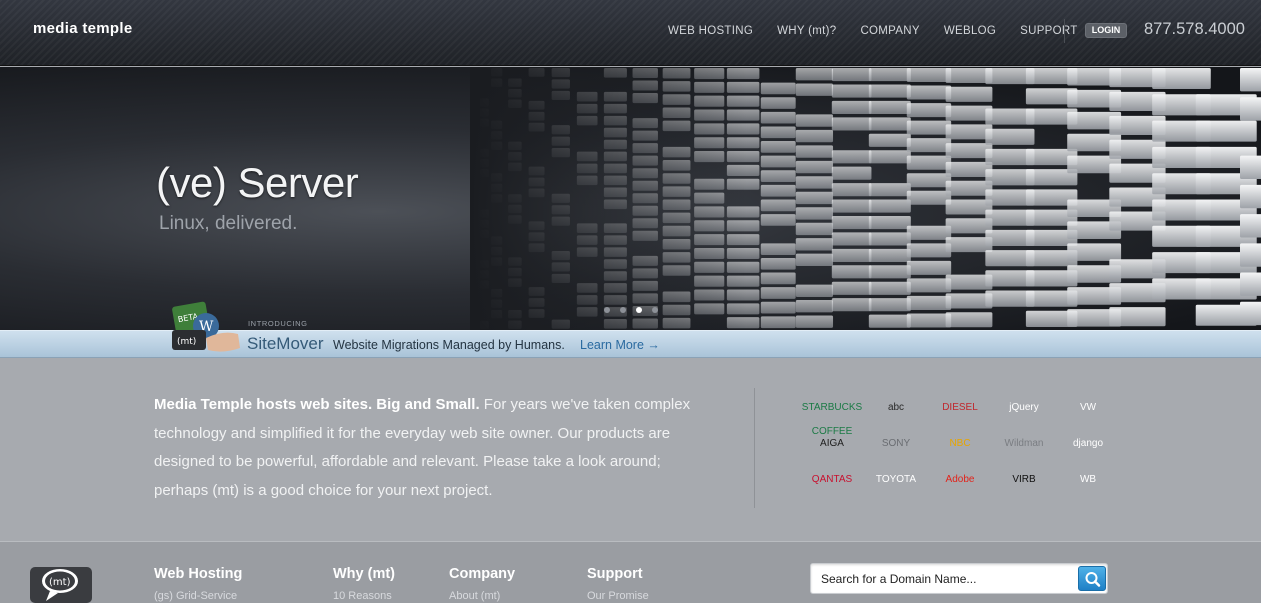  I want to click on nav-why-mt: WHY (mt)?, so click(806, 31).